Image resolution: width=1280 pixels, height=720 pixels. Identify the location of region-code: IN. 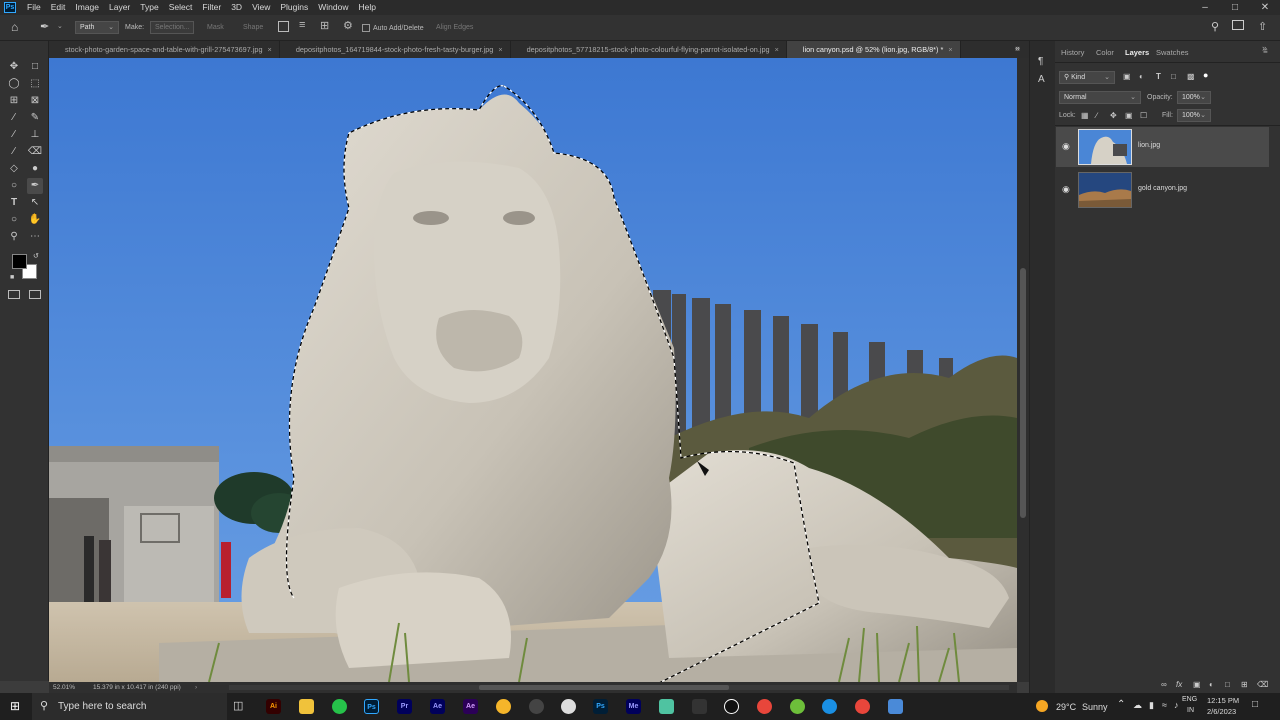
(1190, 710).